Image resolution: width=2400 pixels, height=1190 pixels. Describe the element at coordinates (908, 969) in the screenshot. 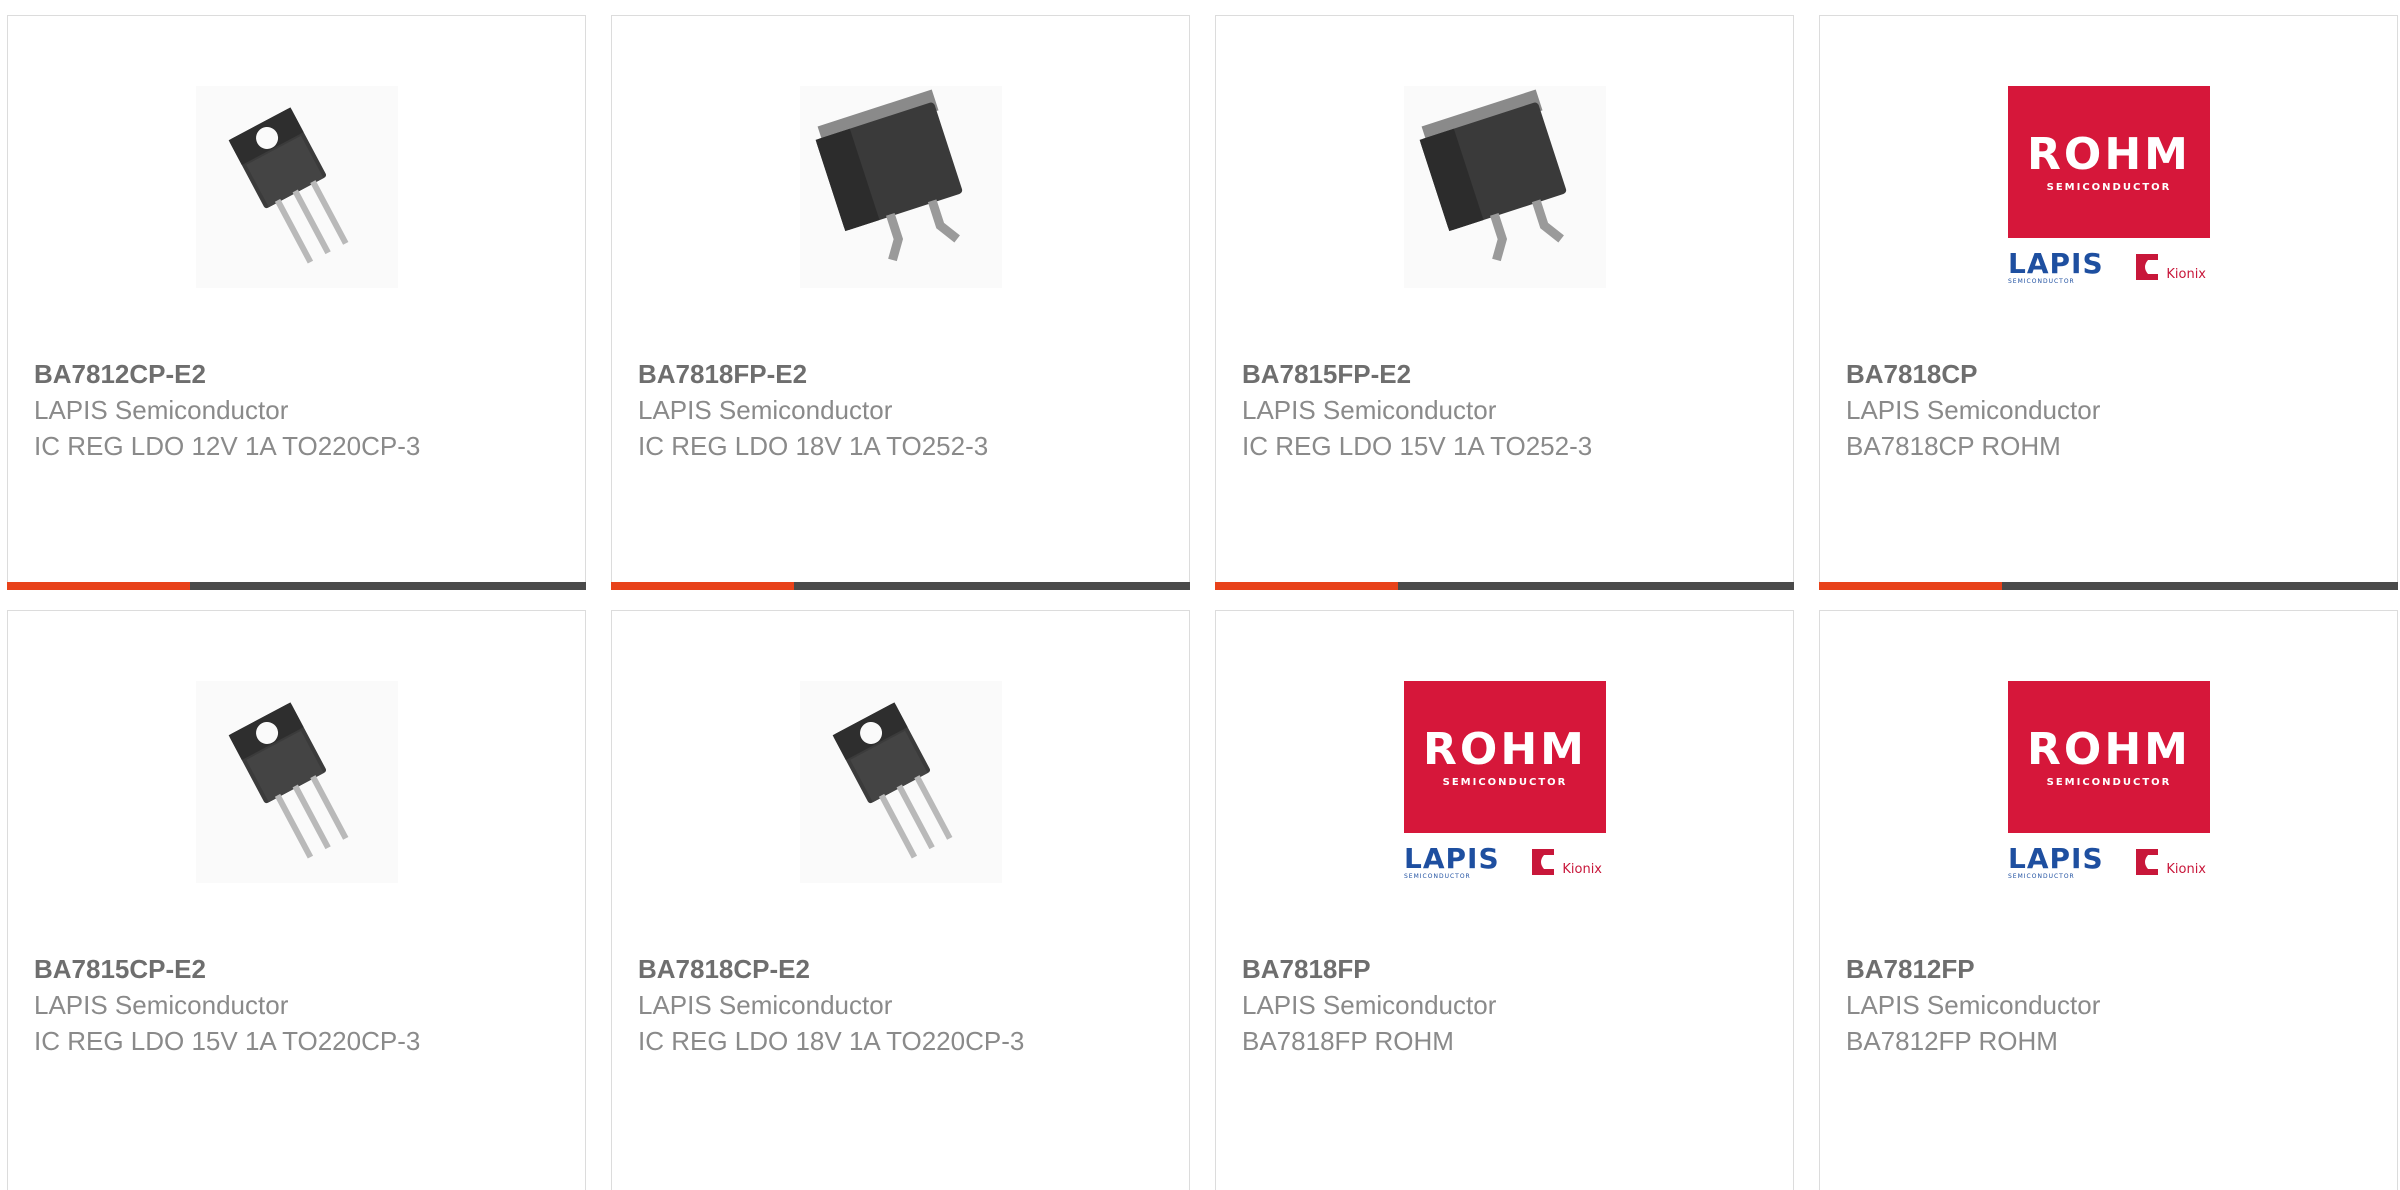

I see `part-number: BA7818CP-E2` at that location.